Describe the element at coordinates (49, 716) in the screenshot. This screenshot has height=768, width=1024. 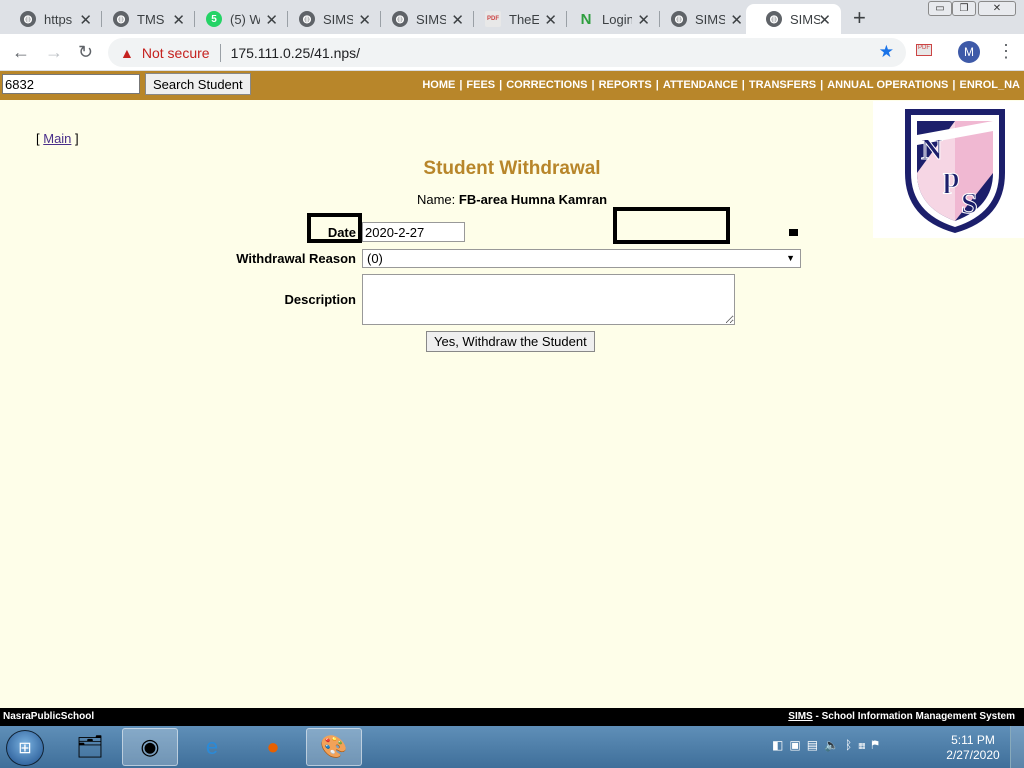
I see `footer-school-name: NasraPublicSchool` at that location.